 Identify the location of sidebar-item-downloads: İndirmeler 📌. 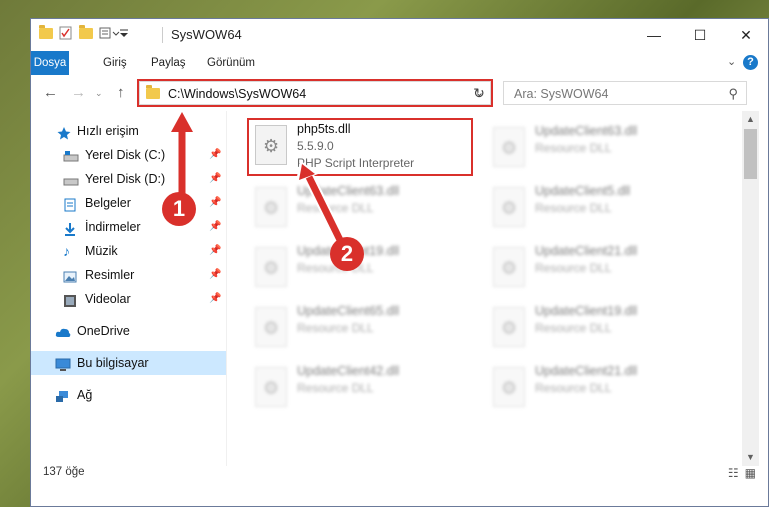
(128, 227).